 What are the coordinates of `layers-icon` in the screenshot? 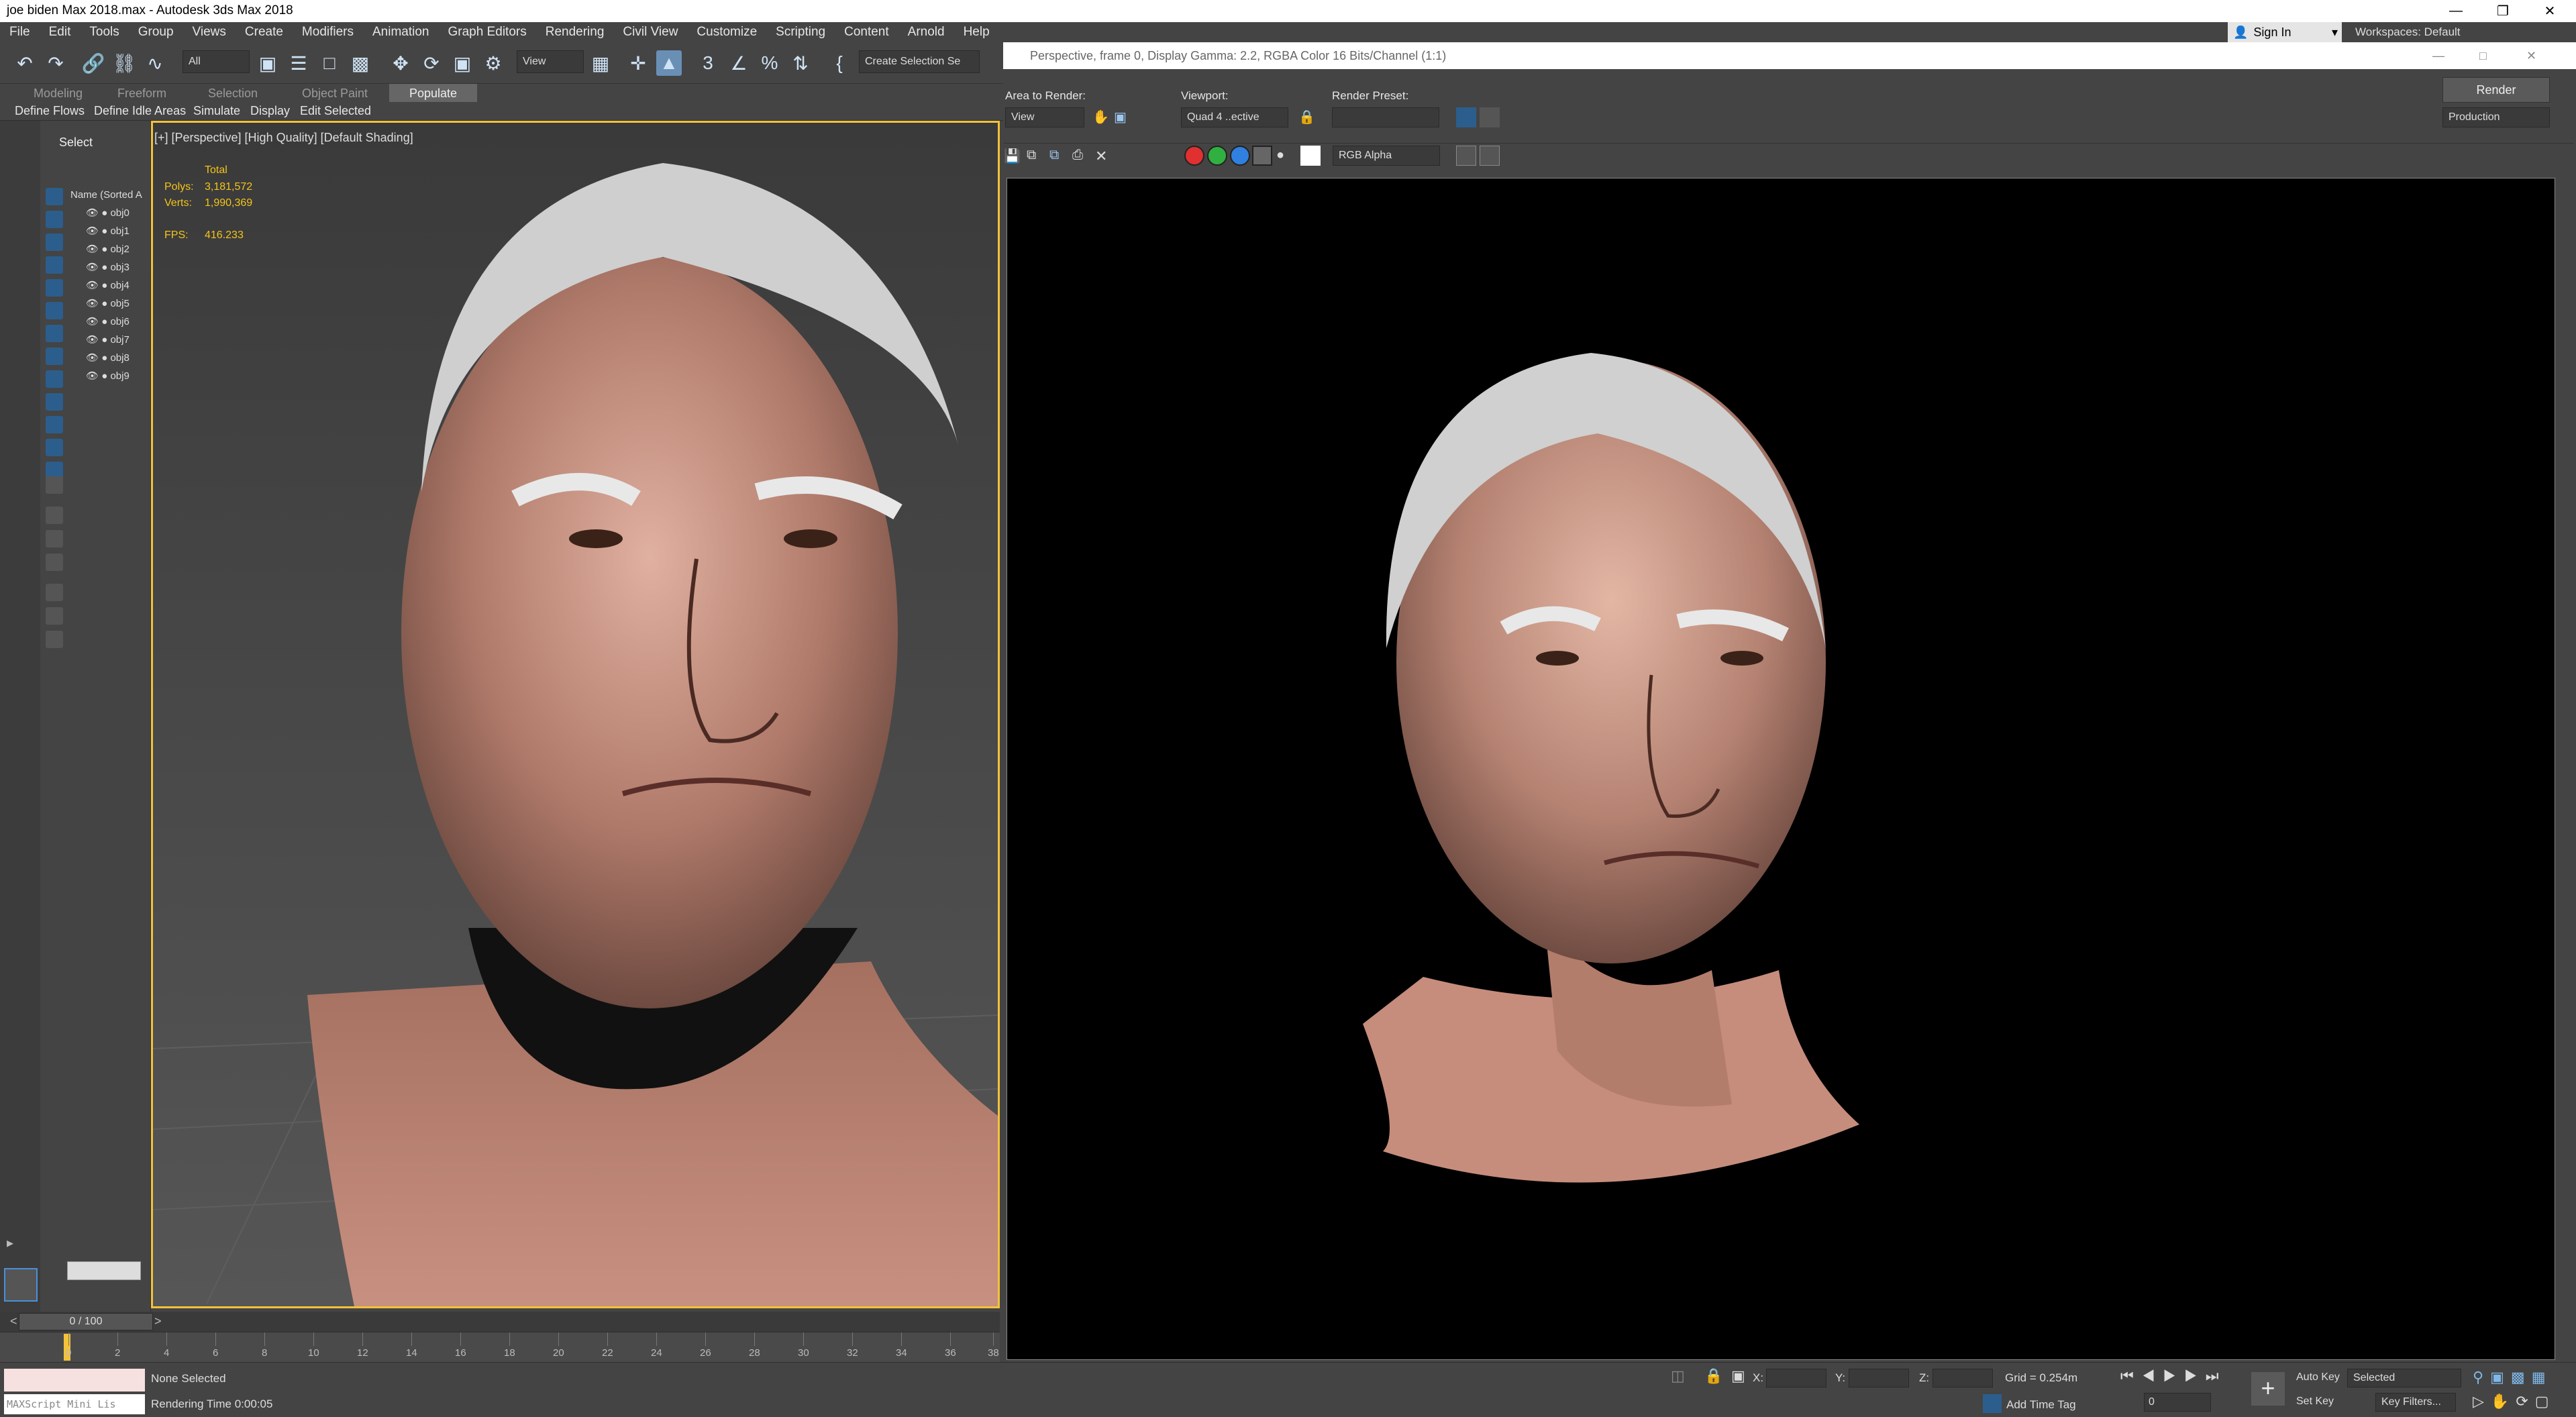 It's located at (54, 639).